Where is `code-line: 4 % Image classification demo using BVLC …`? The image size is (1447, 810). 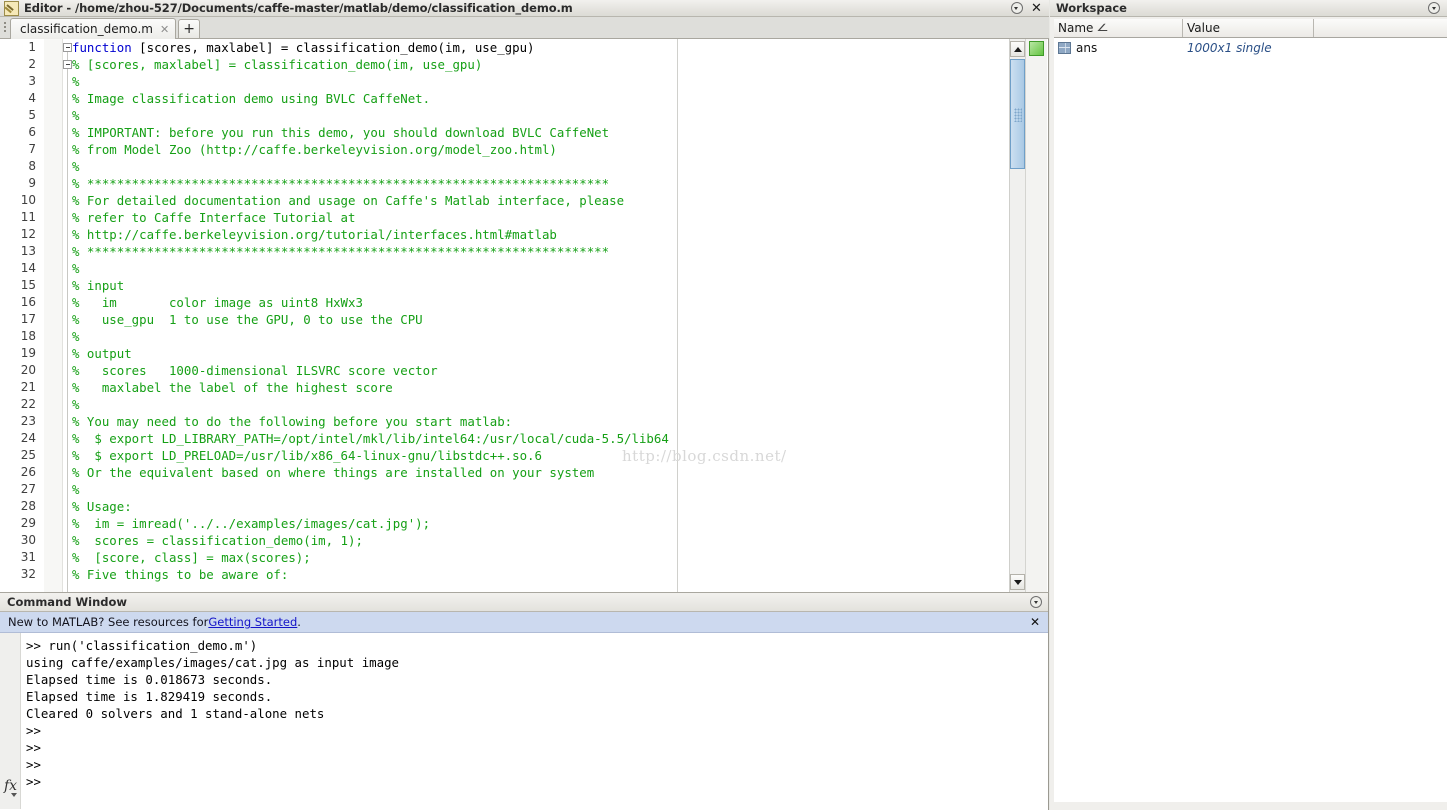 code-line: 4 % Image classification demo using BVLC … is located at coordinates (524, 98).